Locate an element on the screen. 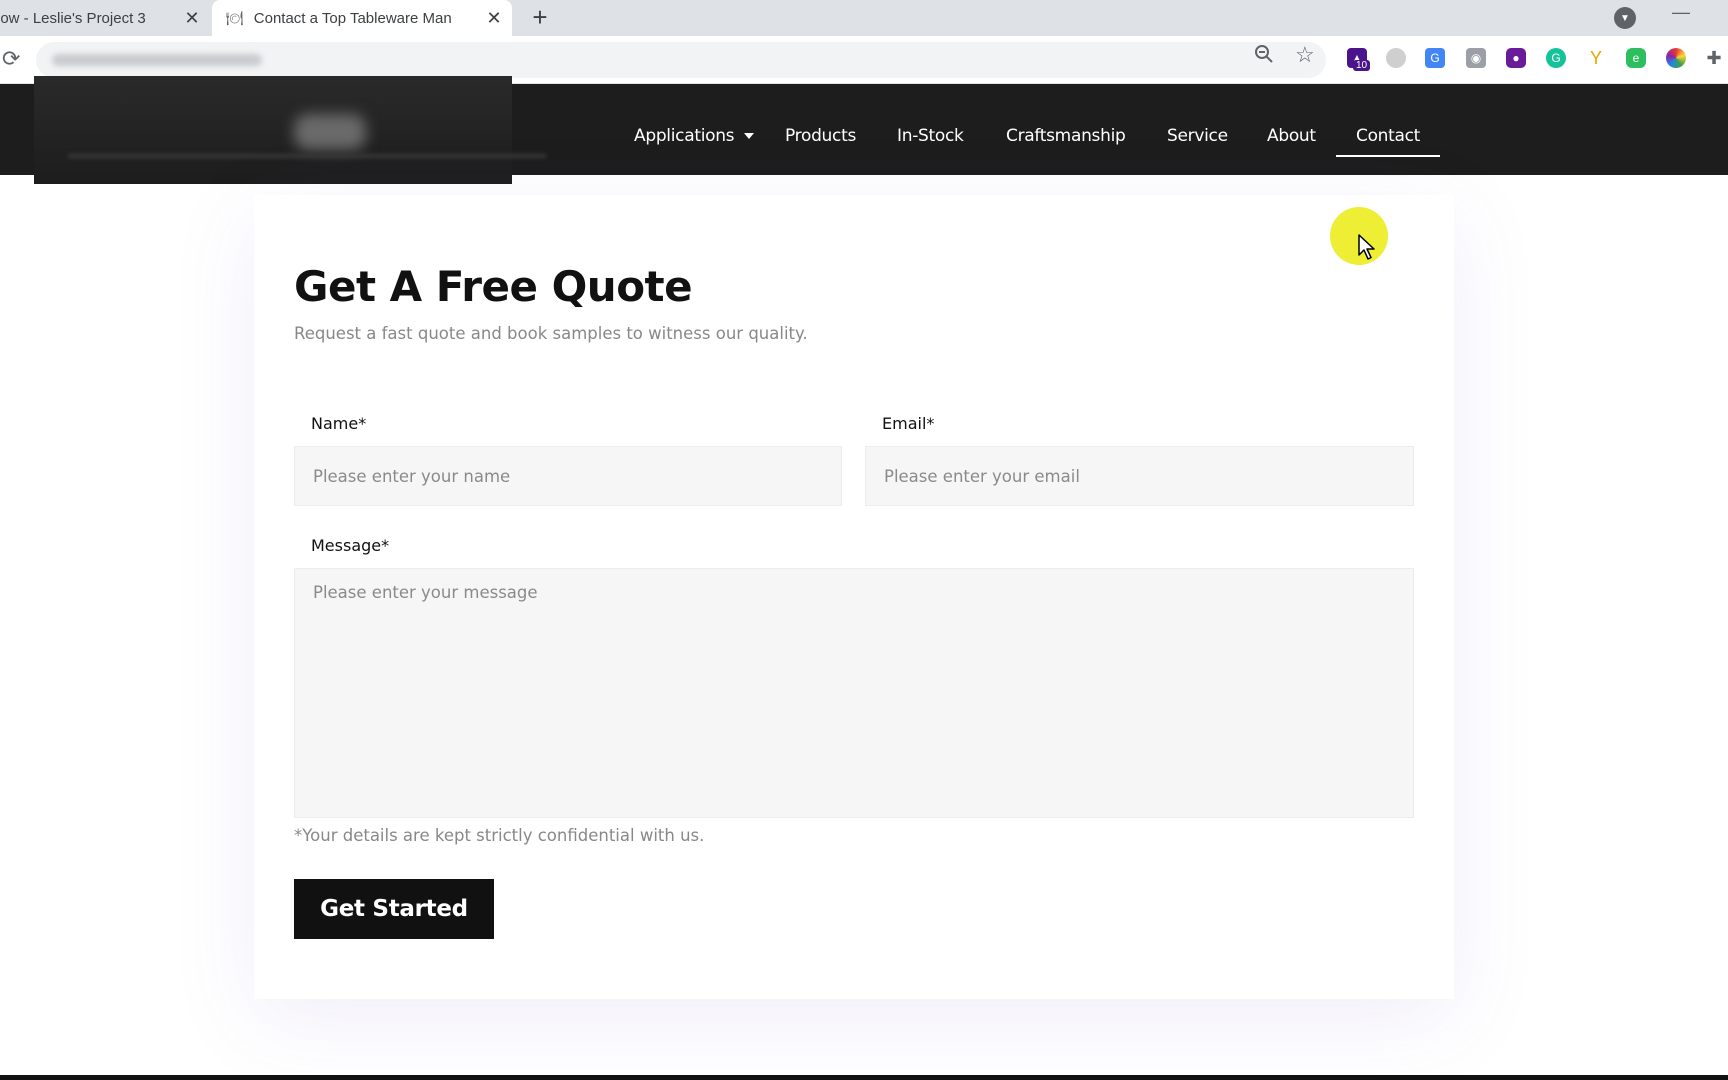 This screenshot has width=1728, height=1080. footer-edge is located at coordinates (864, 1077).